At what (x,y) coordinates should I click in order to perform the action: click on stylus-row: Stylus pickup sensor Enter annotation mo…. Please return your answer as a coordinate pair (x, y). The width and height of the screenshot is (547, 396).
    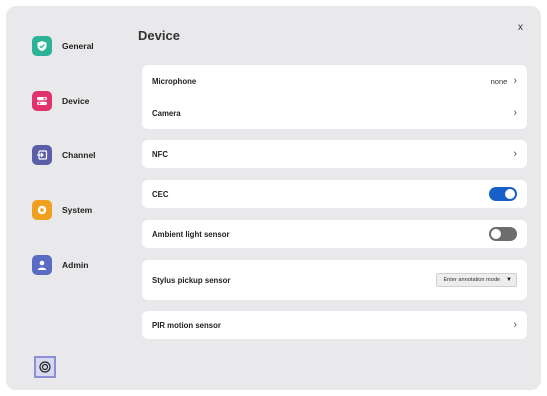
    Looking at the image, I should click on (334, 280).